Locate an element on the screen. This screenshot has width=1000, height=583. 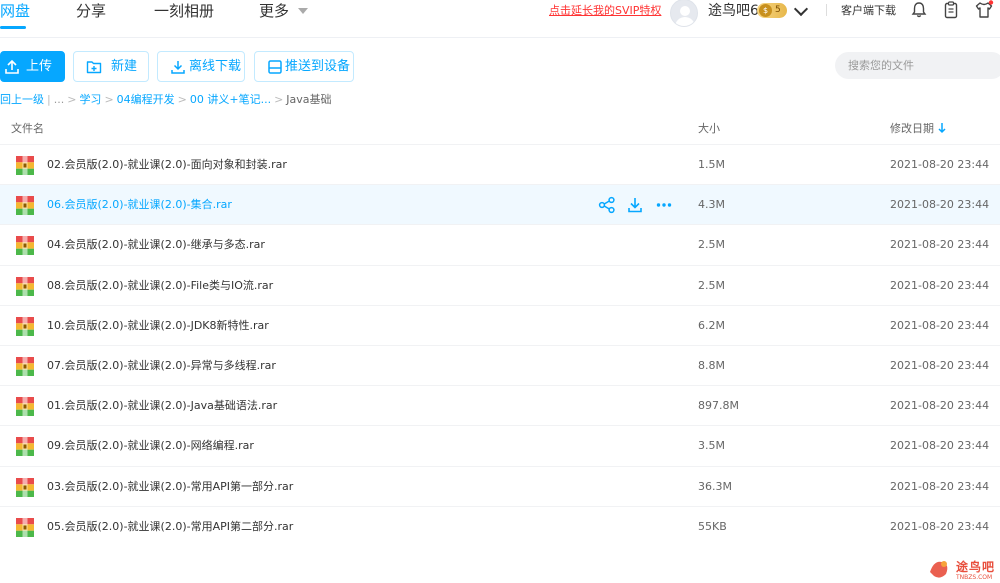
file-size: 4.3M is located at coordinates (711, 205).